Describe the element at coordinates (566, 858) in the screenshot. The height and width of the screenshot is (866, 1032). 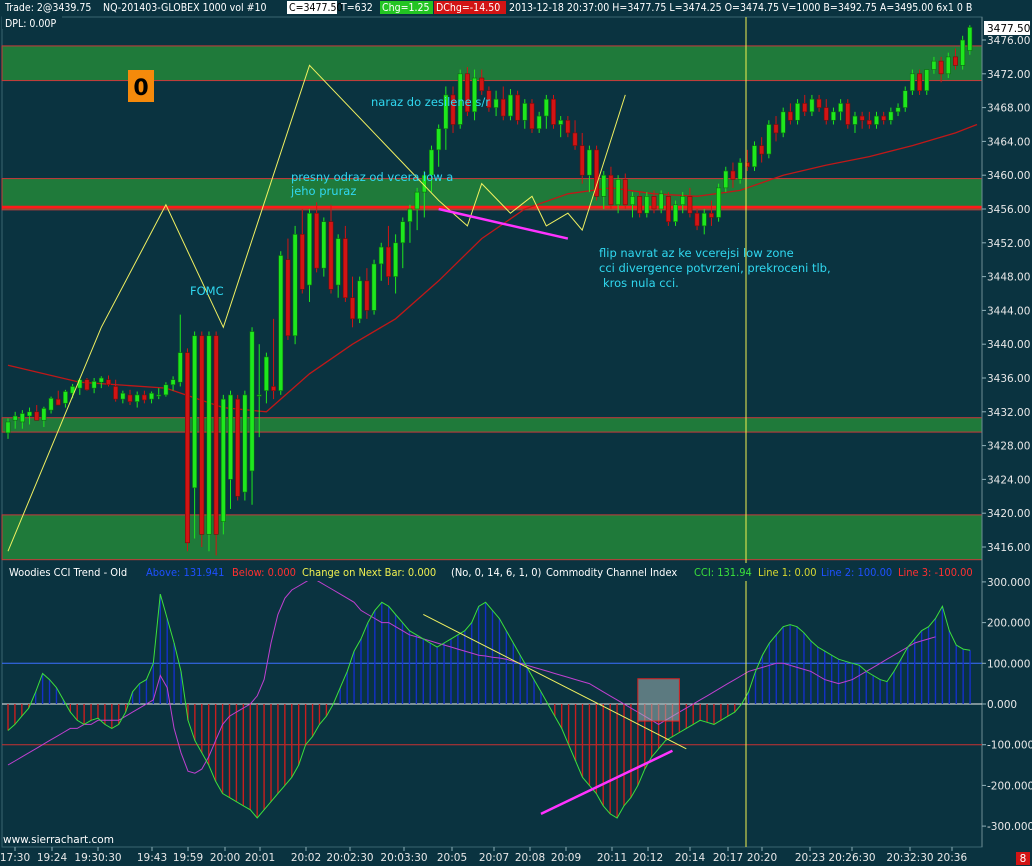
I see `x-tick-label: 20:09` at that location.